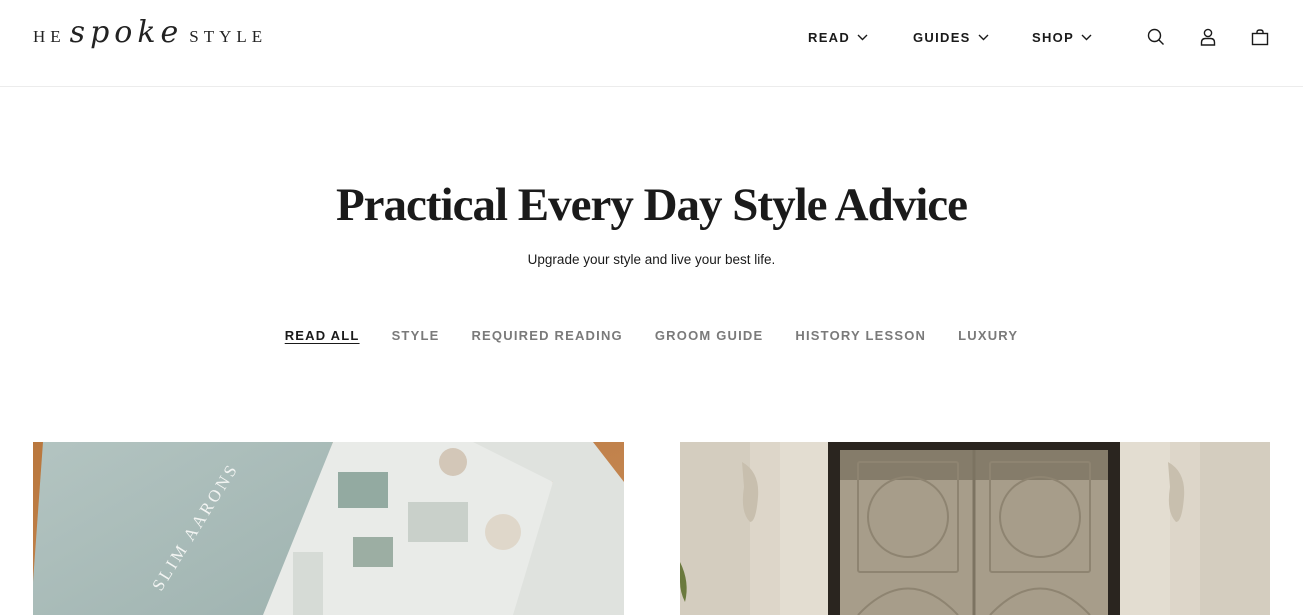  I want to click on article-card-1: SLIM AARONS, so click(328, 528).